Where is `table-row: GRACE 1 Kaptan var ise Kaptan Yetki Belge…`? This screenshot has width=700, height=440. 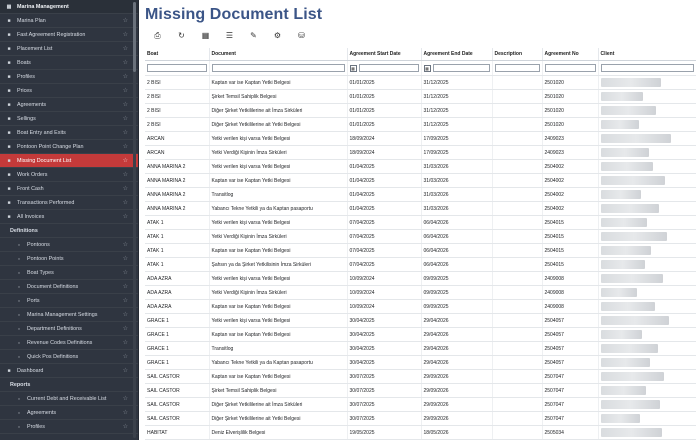
table-row: GRACE 1 Kaptan var ise Kaptan Yetki Belge… is located at coordinates (420, 334).